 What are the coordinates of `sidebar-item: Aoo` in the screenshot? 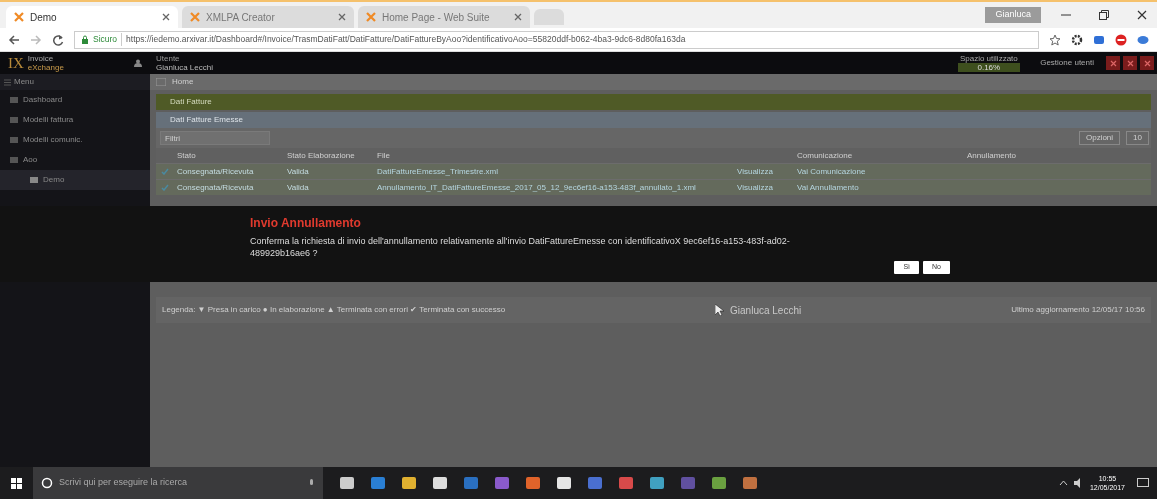 It's located at (75, 160).